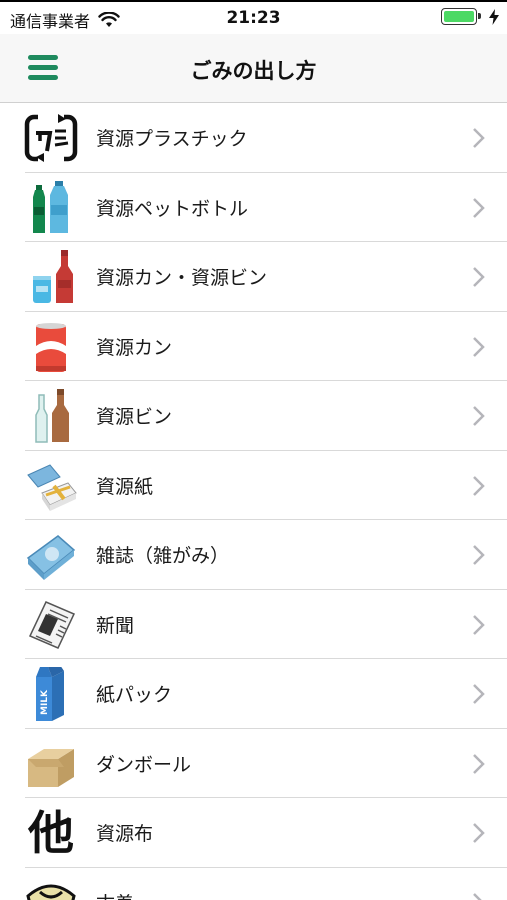 This screenshot has height=900, width=507. What do you see at coordinates (253, 884) in the screenshot?
I see `list-item-old-clothes: 古着` at bounding box center [253, 884].